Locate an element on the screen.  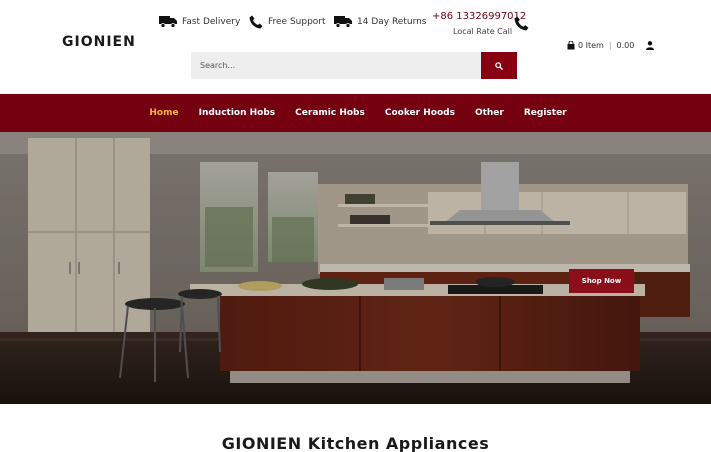
search-bar is located at coordinates (354, 65).